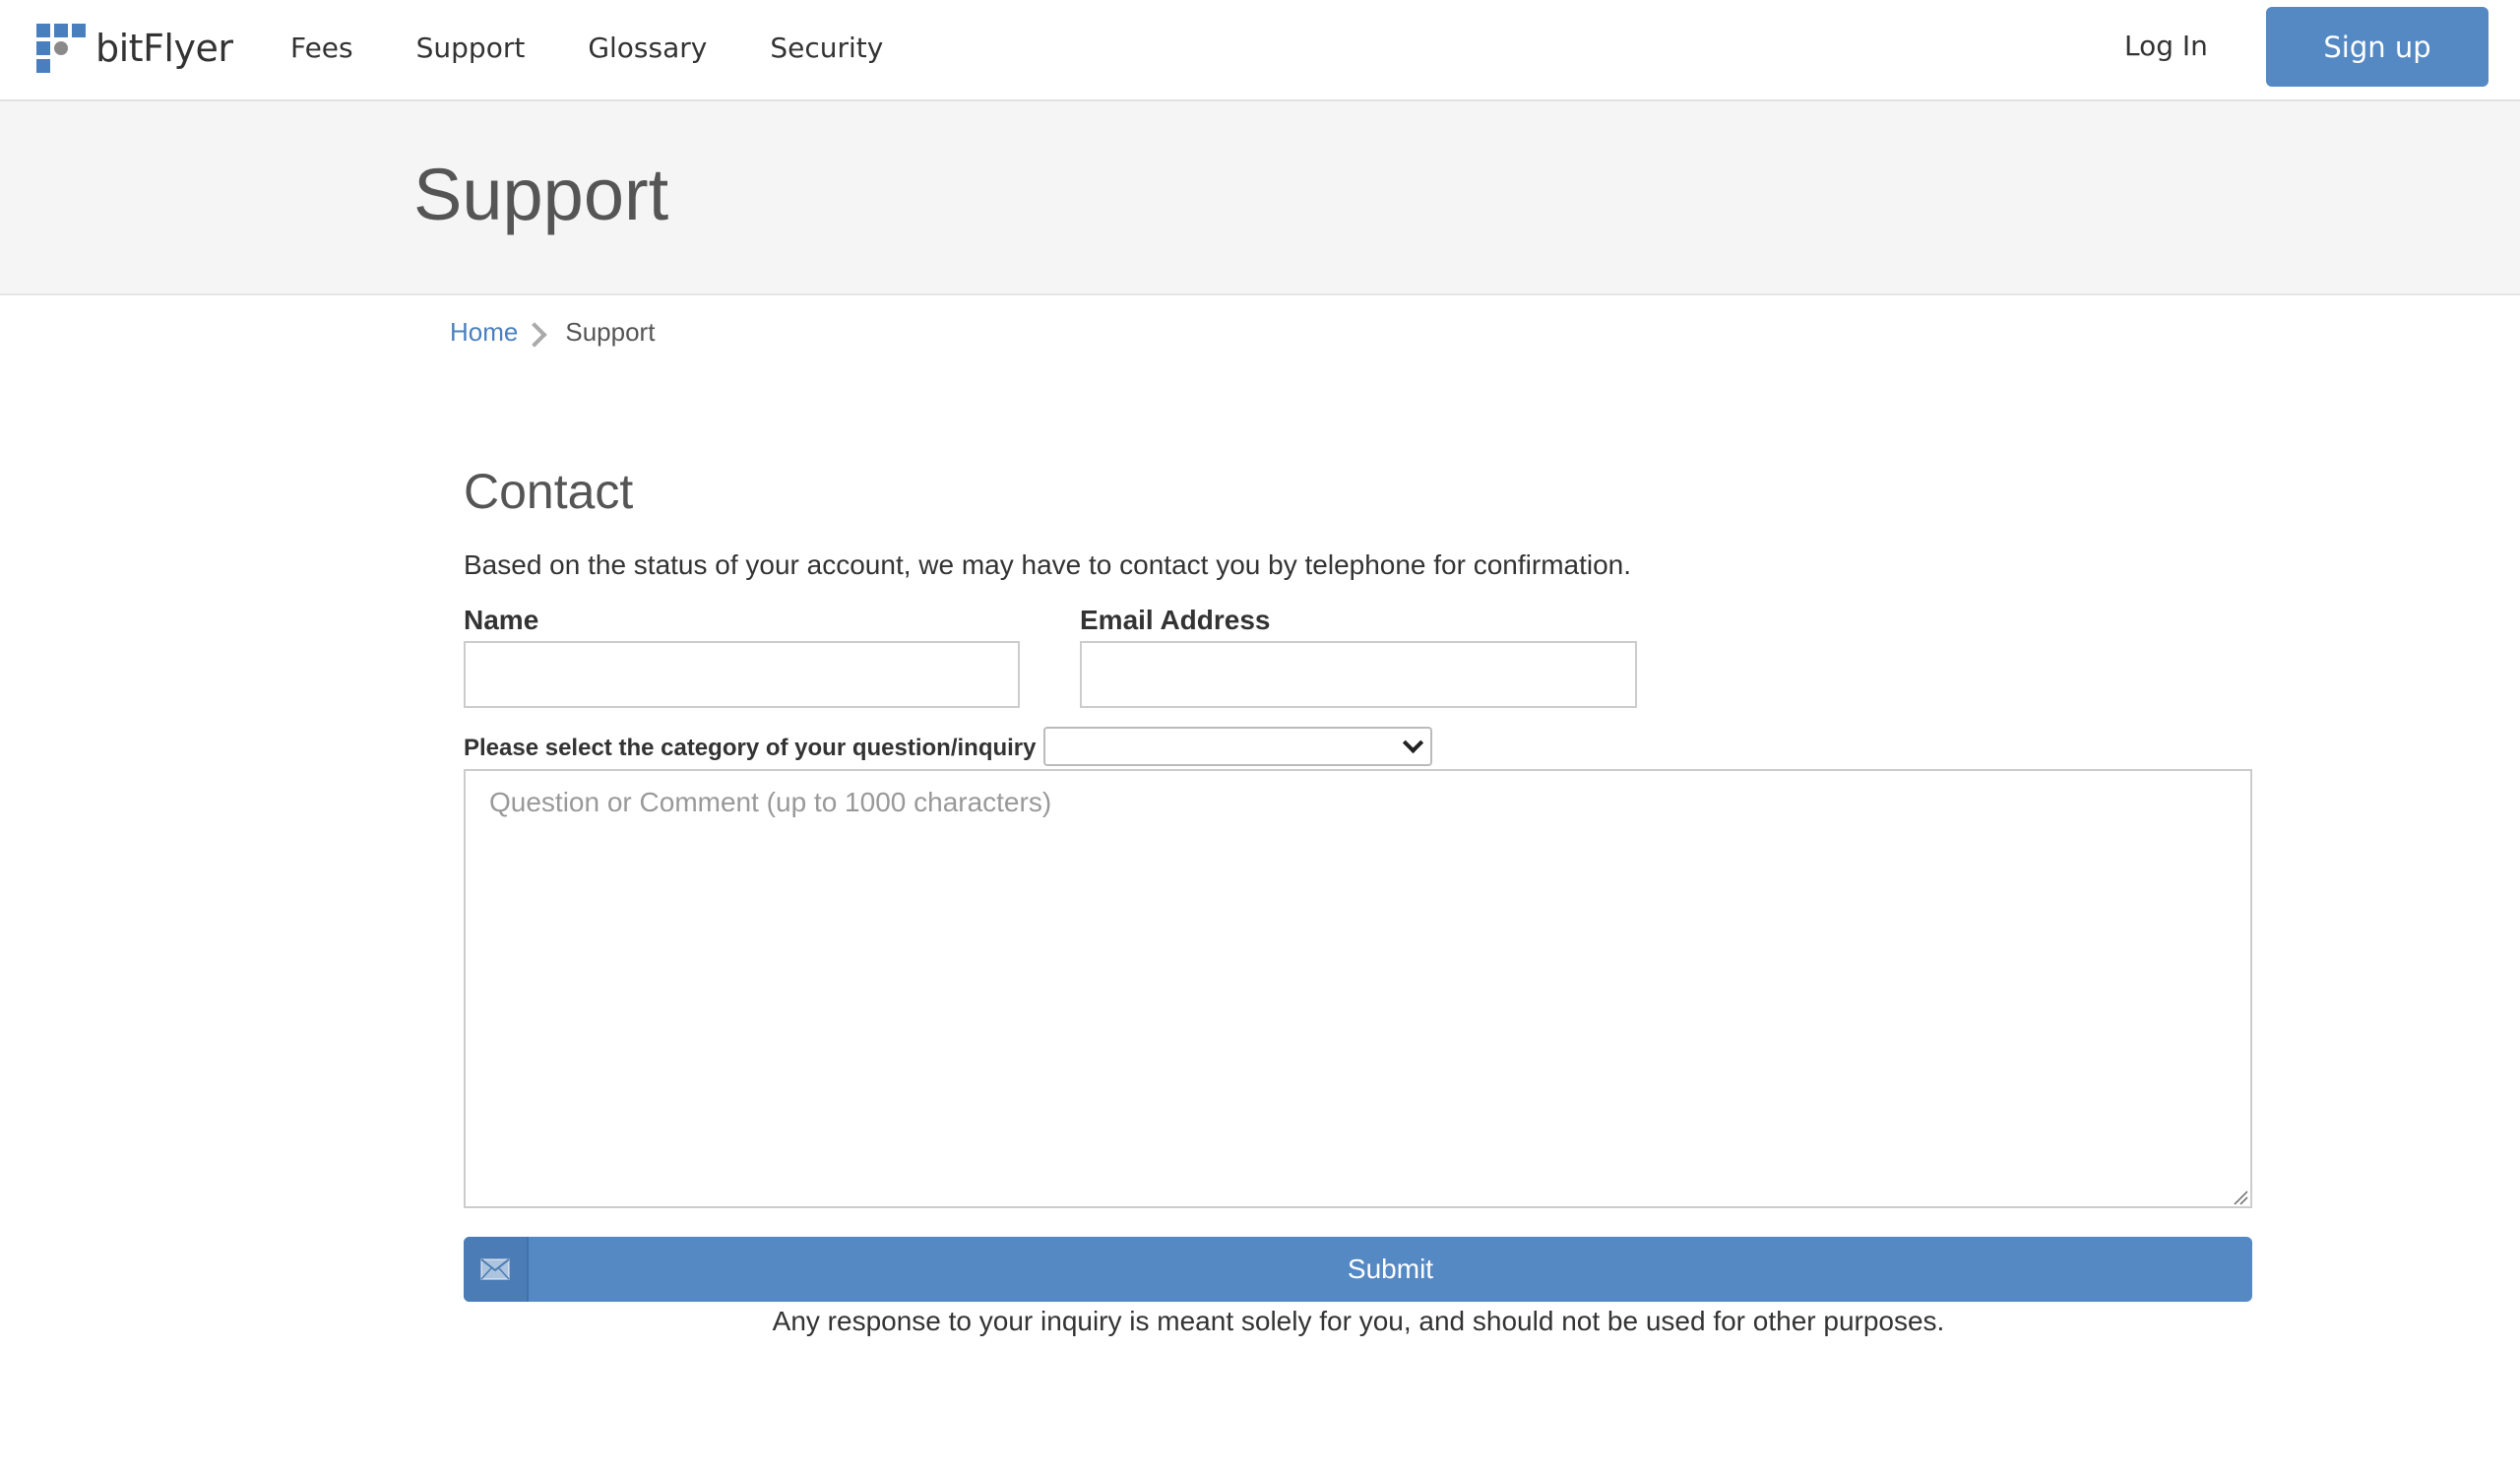 The image size is (2520, 1479). What do you see at coordinates (321, 48) in the screenshot?
I see `nav-link-fees: Fees` at bounding box center [321, 48].